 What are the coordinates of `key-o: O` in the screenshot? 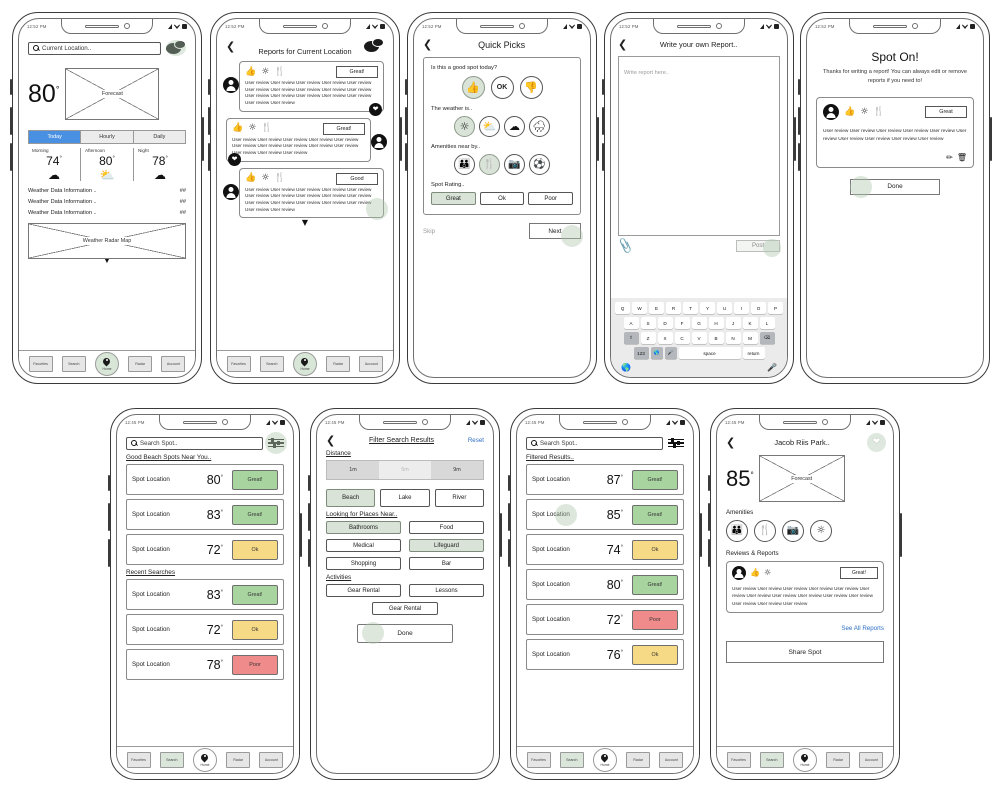 It's located at (758, 308).